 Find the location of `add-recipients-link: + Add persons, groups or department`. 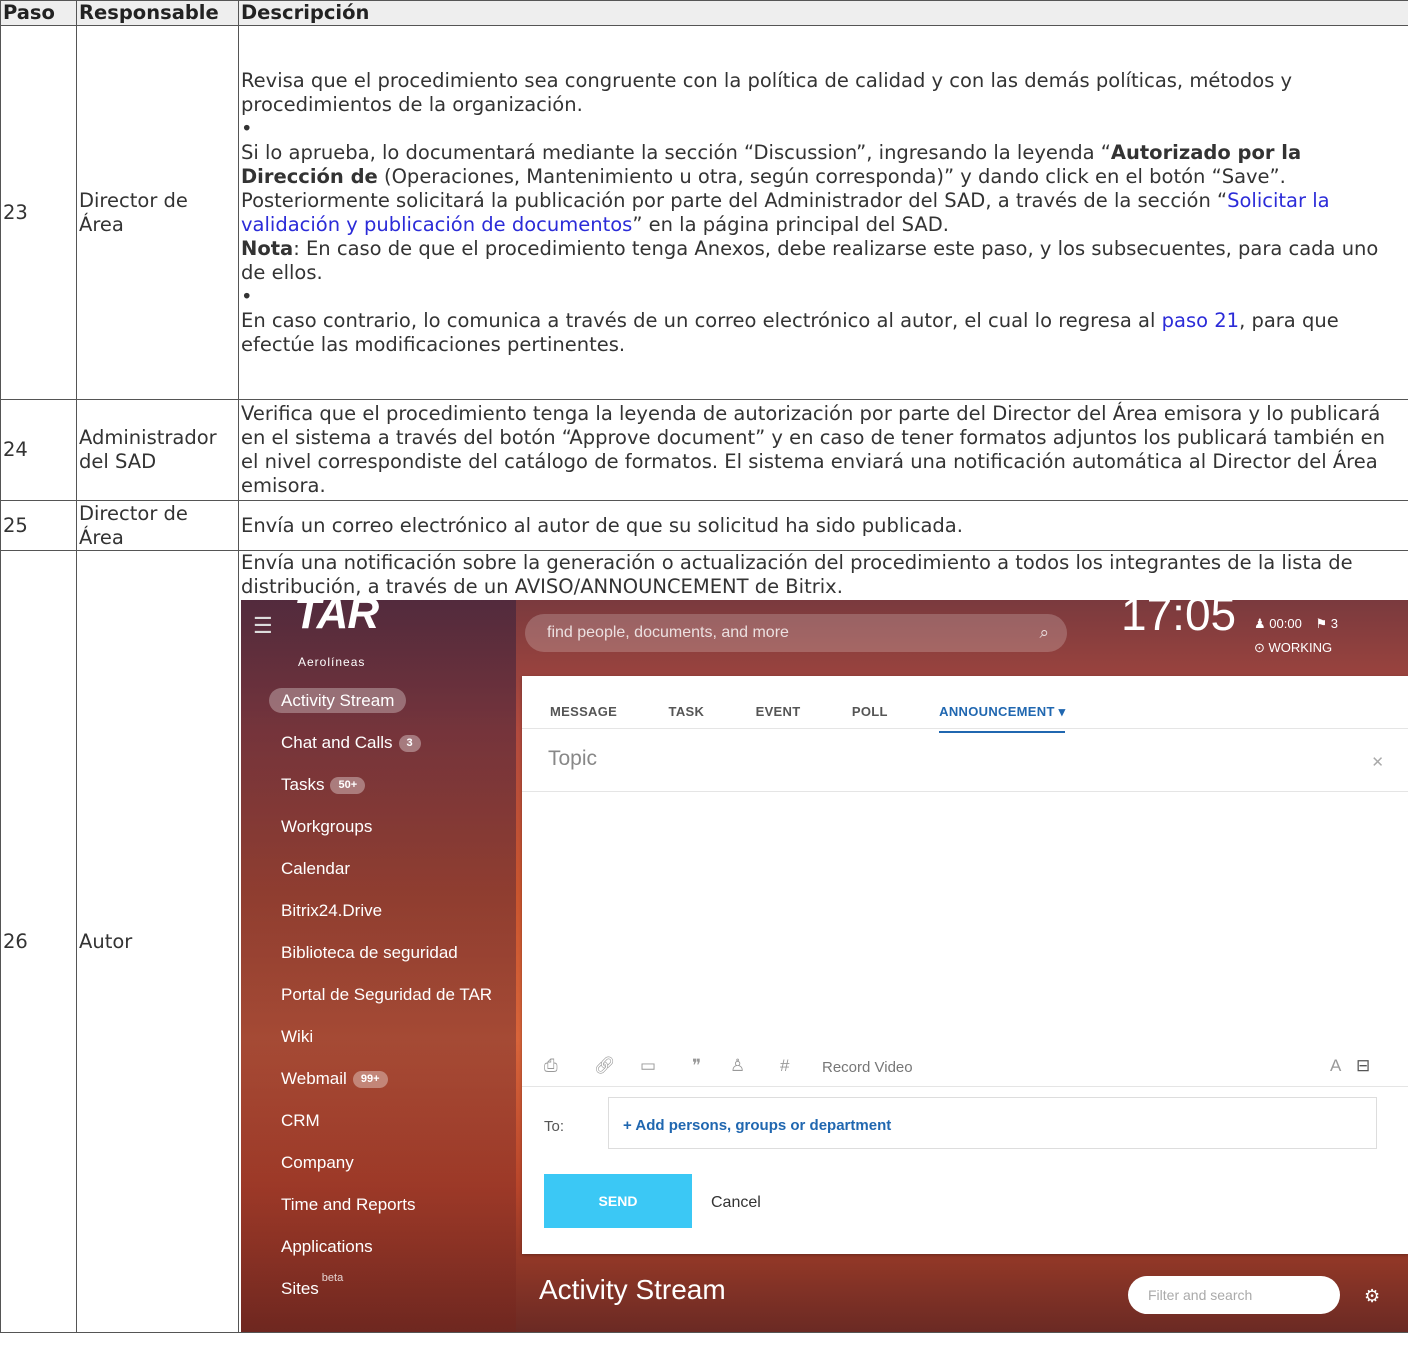

add-recipients-link: + Add persons, groups or department is located at coordinates (757, 1126).